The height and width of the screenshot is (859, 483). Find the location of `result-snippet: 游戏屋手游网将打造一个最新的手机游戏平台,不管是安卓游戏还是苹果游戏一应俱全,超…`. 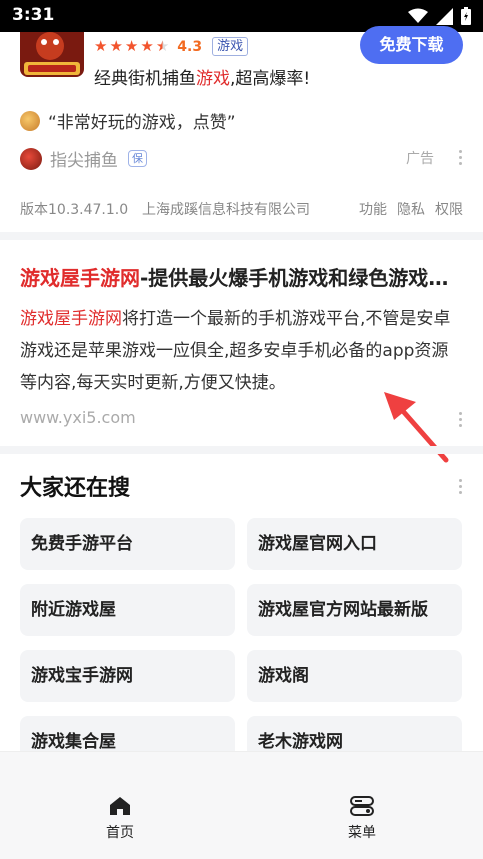

result-snippet: 游戏屋手游网将打造一个最新的手机游戏平台,不管是安卓游戏还是苹果游戏一应俱全,超… is located at coordinates (235, 351).